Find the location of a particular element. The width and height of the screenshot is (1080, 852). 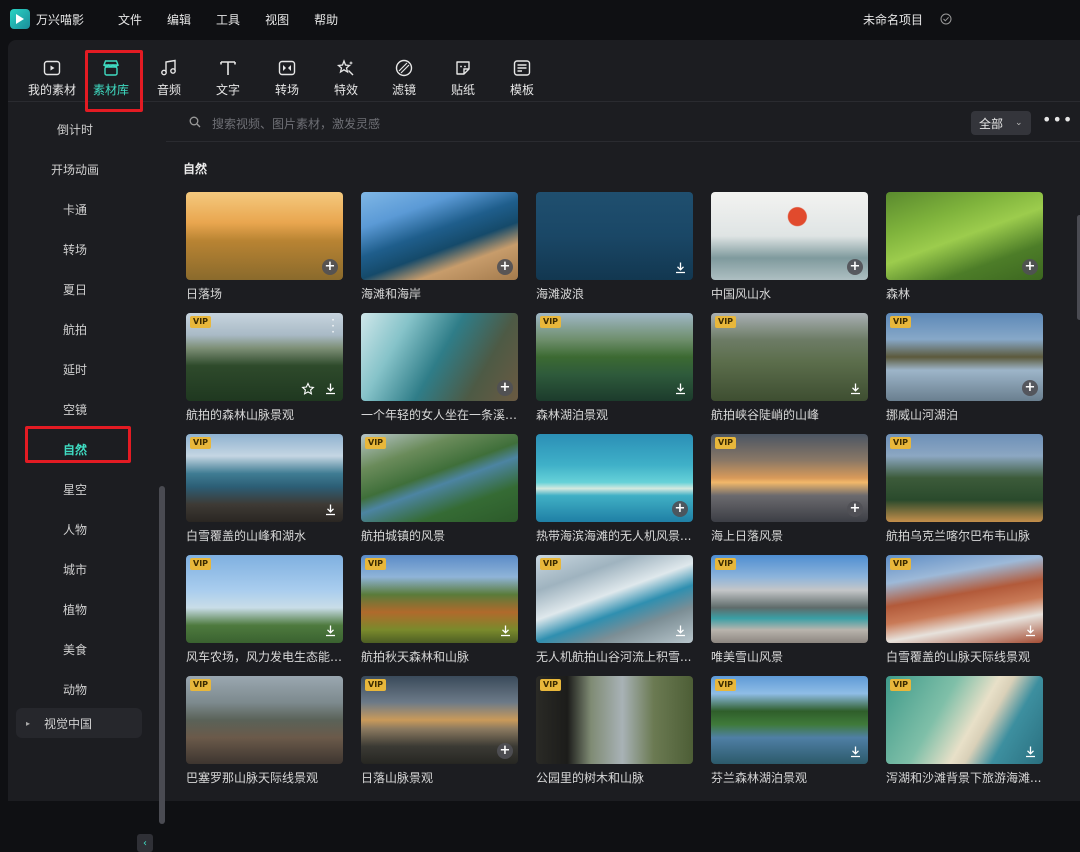

sidebar-item-cartoon: 卡通 is located at coordinates (75, 209).